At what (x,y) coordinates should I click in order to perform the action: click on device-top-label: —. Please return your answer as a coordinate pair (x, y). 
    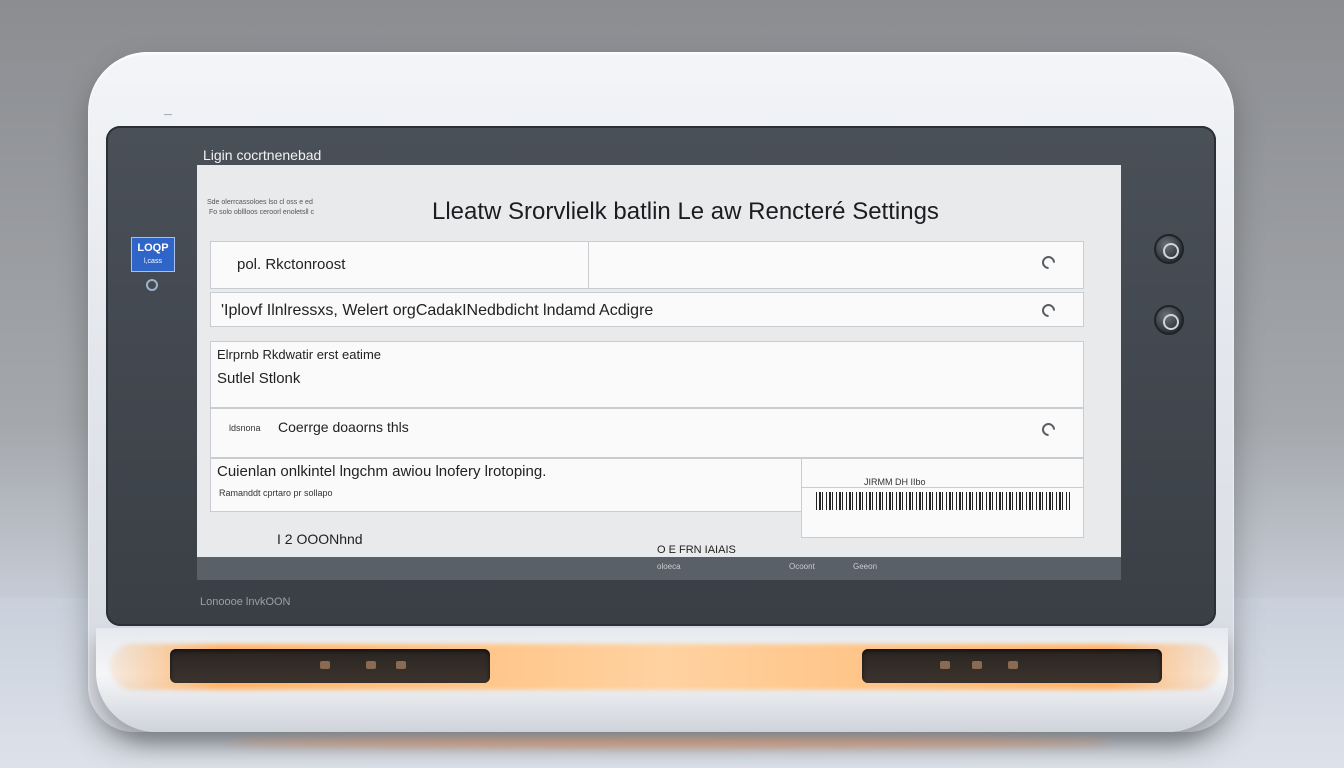
    Looking at the image, I should click on (168, 114).